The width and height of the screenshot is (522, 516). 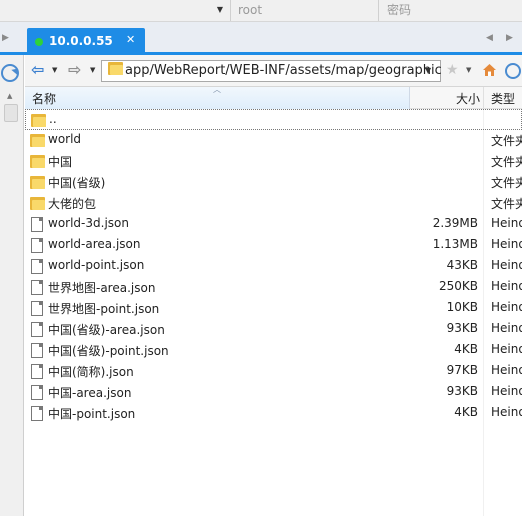 I want to click on host-dropdown-arrow-icon: ▼, so click(x=220, y=10).